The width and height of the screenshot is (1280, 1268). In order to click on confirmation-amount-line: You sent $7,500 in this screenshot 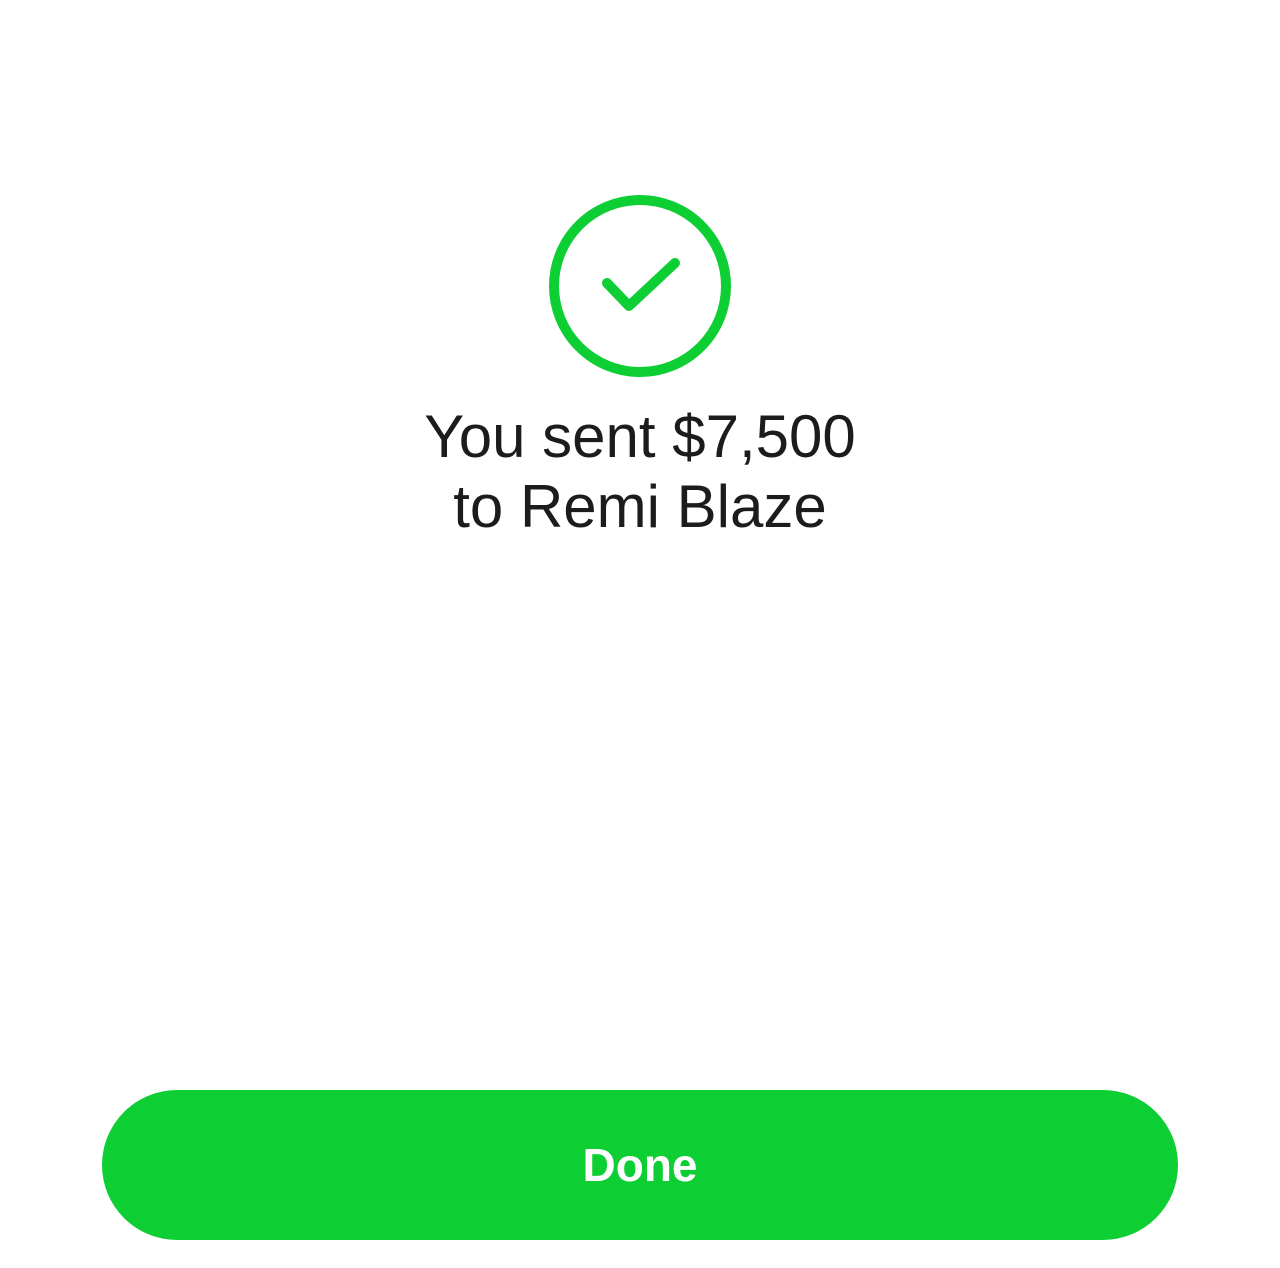, I will do `click(640, 436)`.